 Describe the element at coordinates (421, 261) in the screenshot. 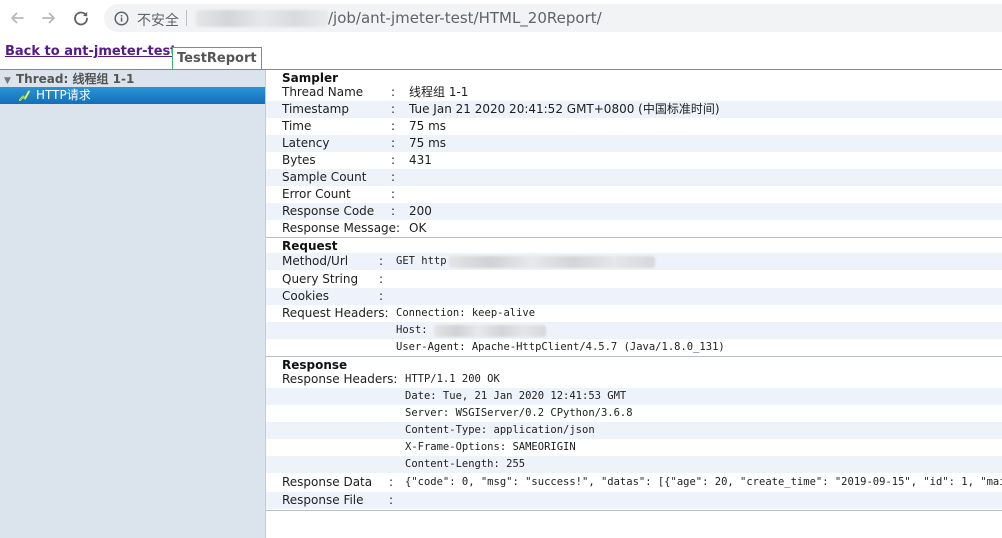

I see `request-method-value: GET http` at that location.